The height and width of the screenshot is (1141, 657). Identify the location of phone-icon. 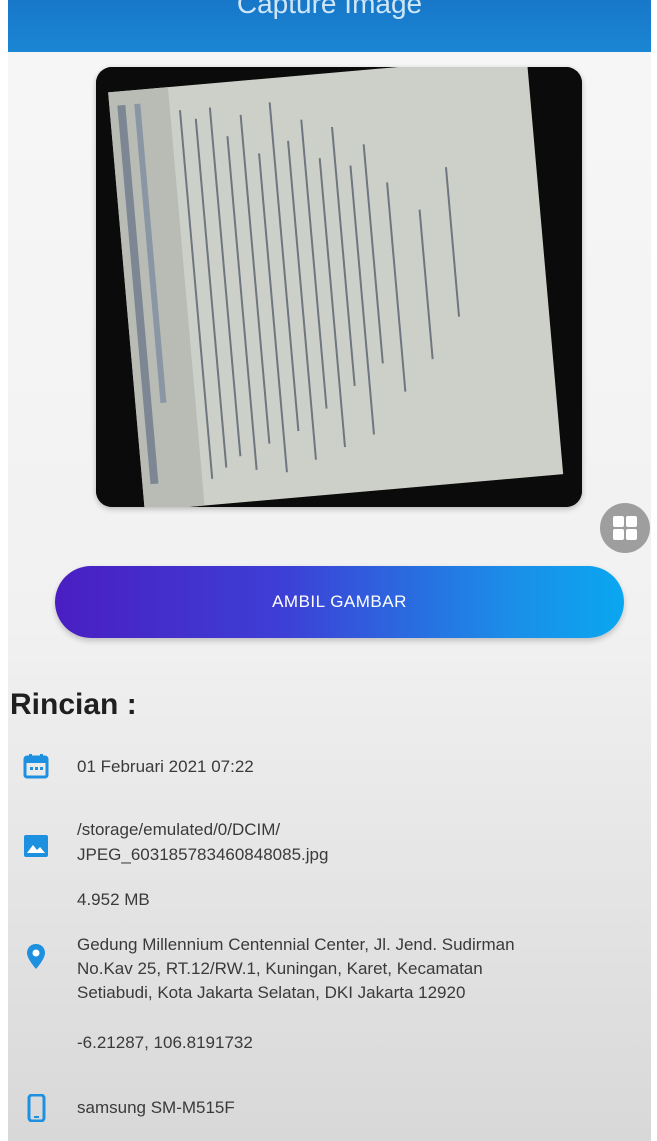
(36, 1108).